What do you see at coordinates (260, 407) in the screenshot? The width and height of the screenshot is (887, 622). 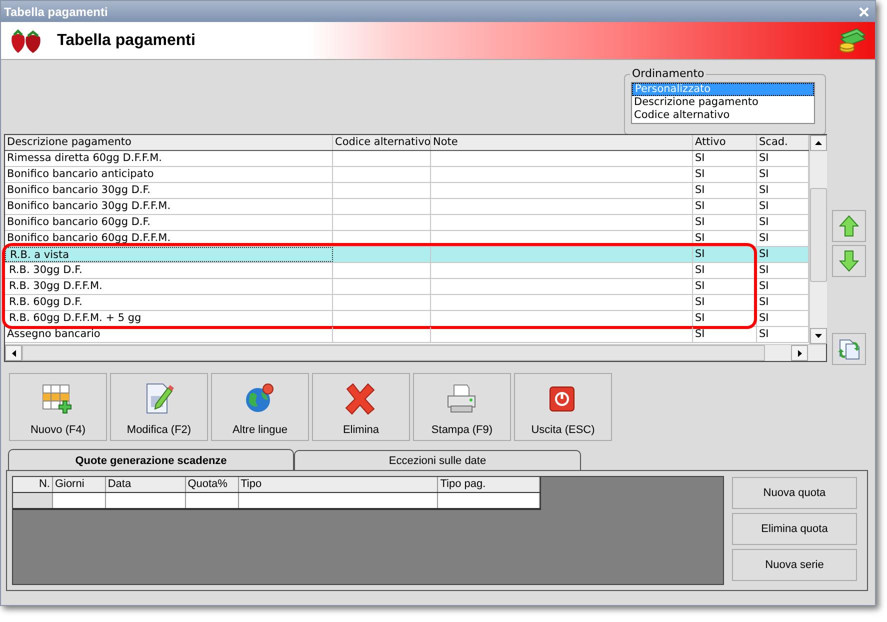 I see `toolbar-button: Altre lingue` at bounding box center [260, 407].